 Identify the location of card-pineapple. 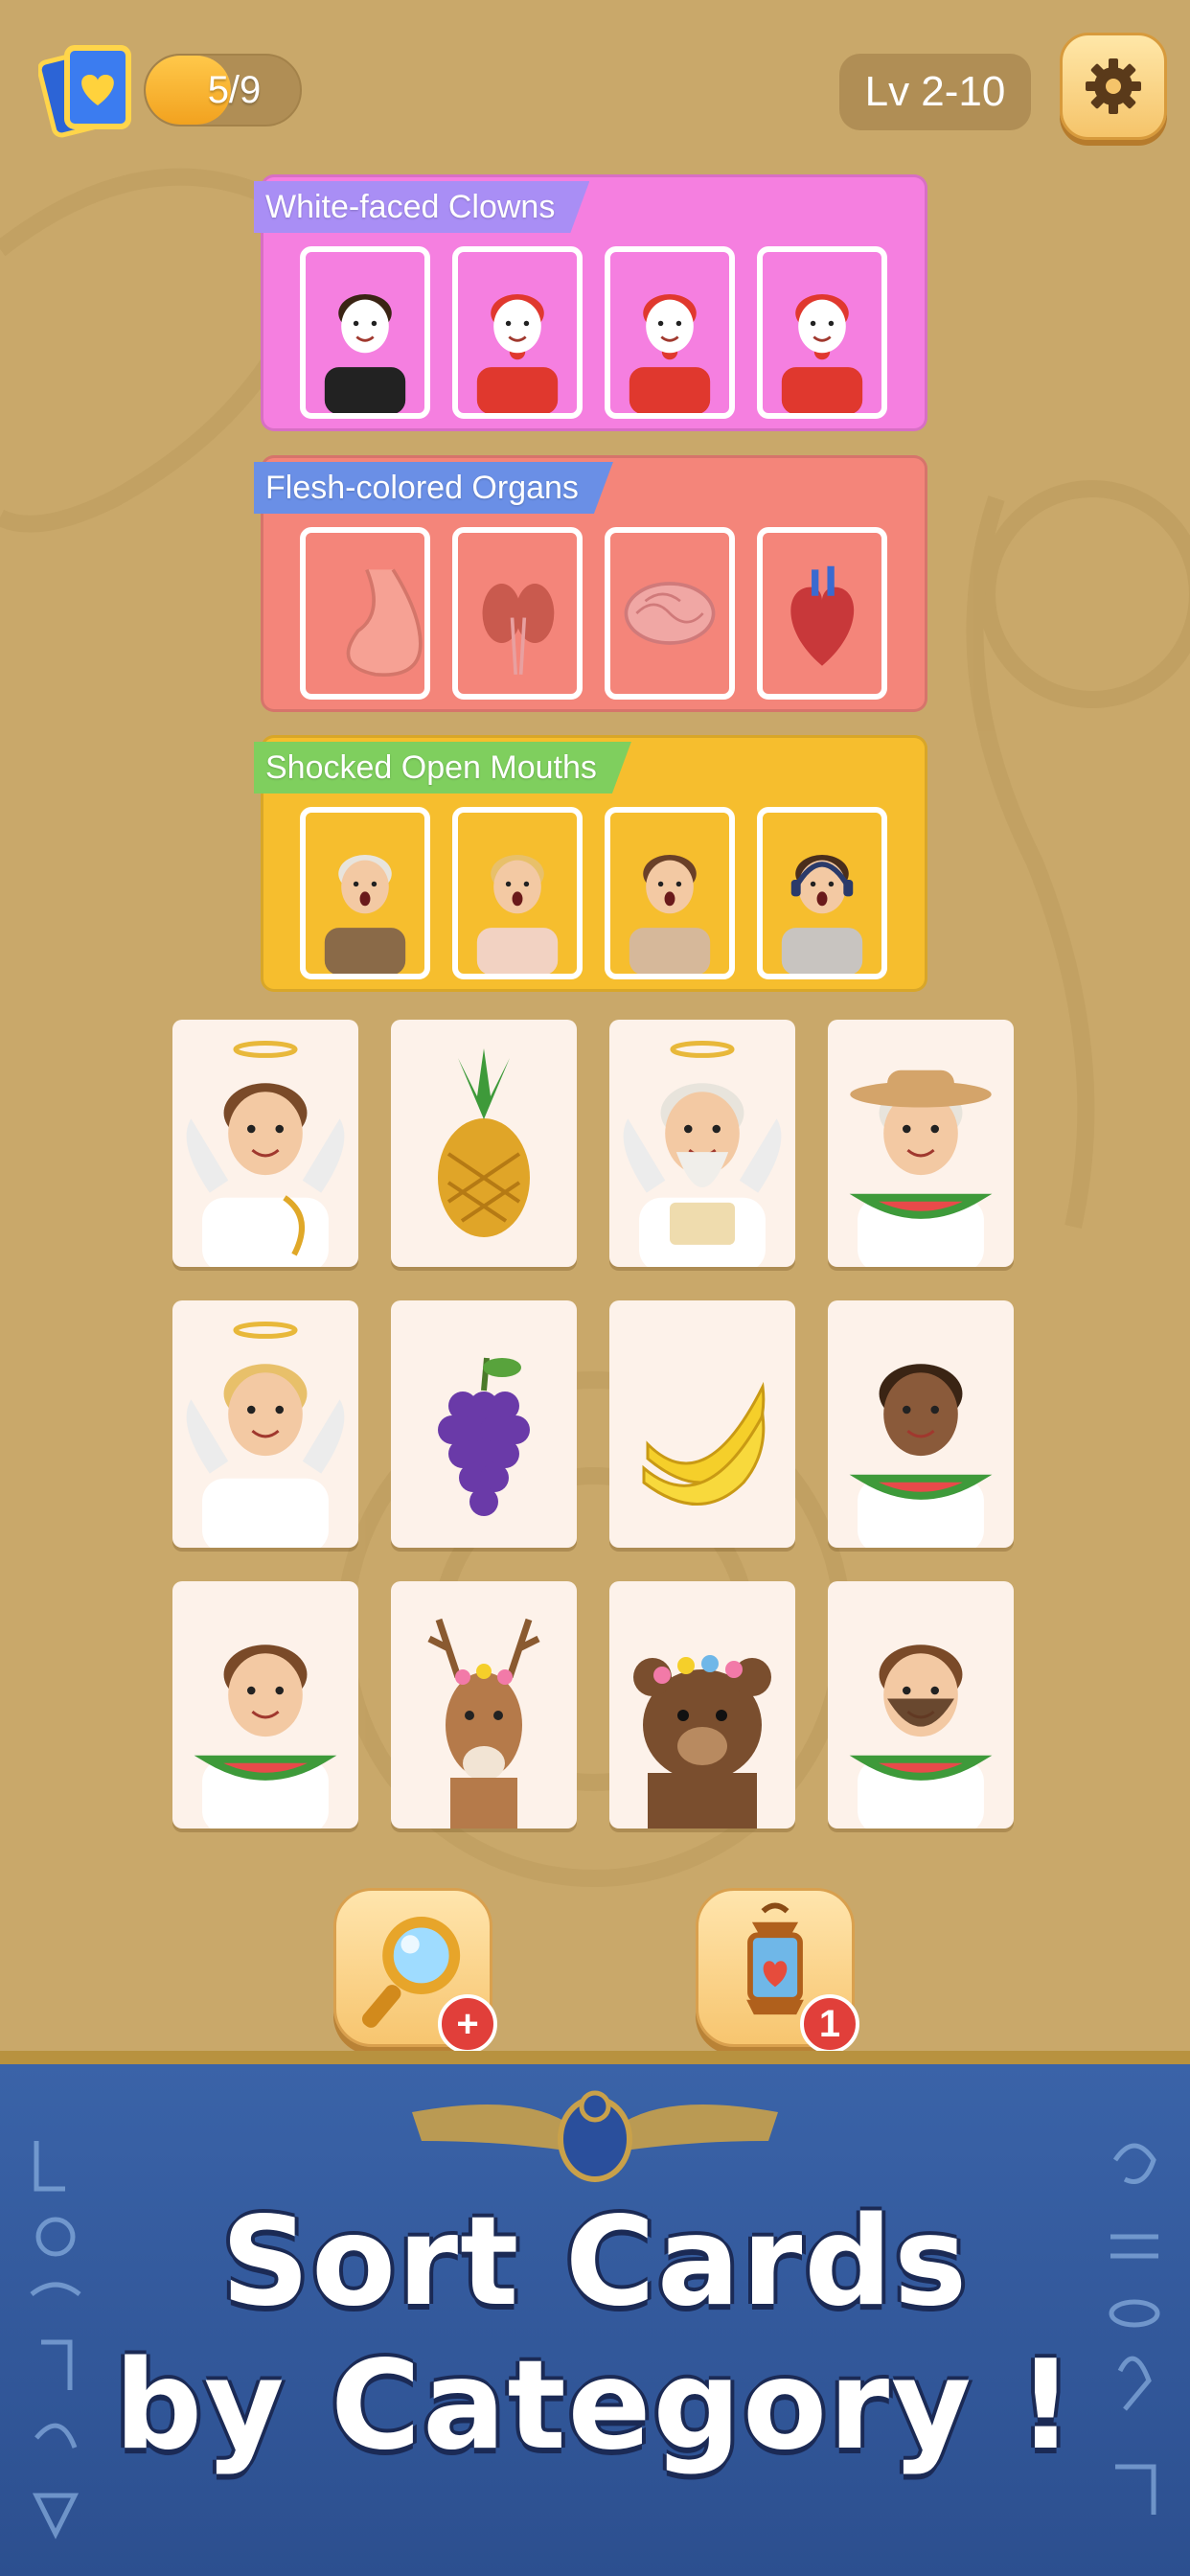
(484, 1143).